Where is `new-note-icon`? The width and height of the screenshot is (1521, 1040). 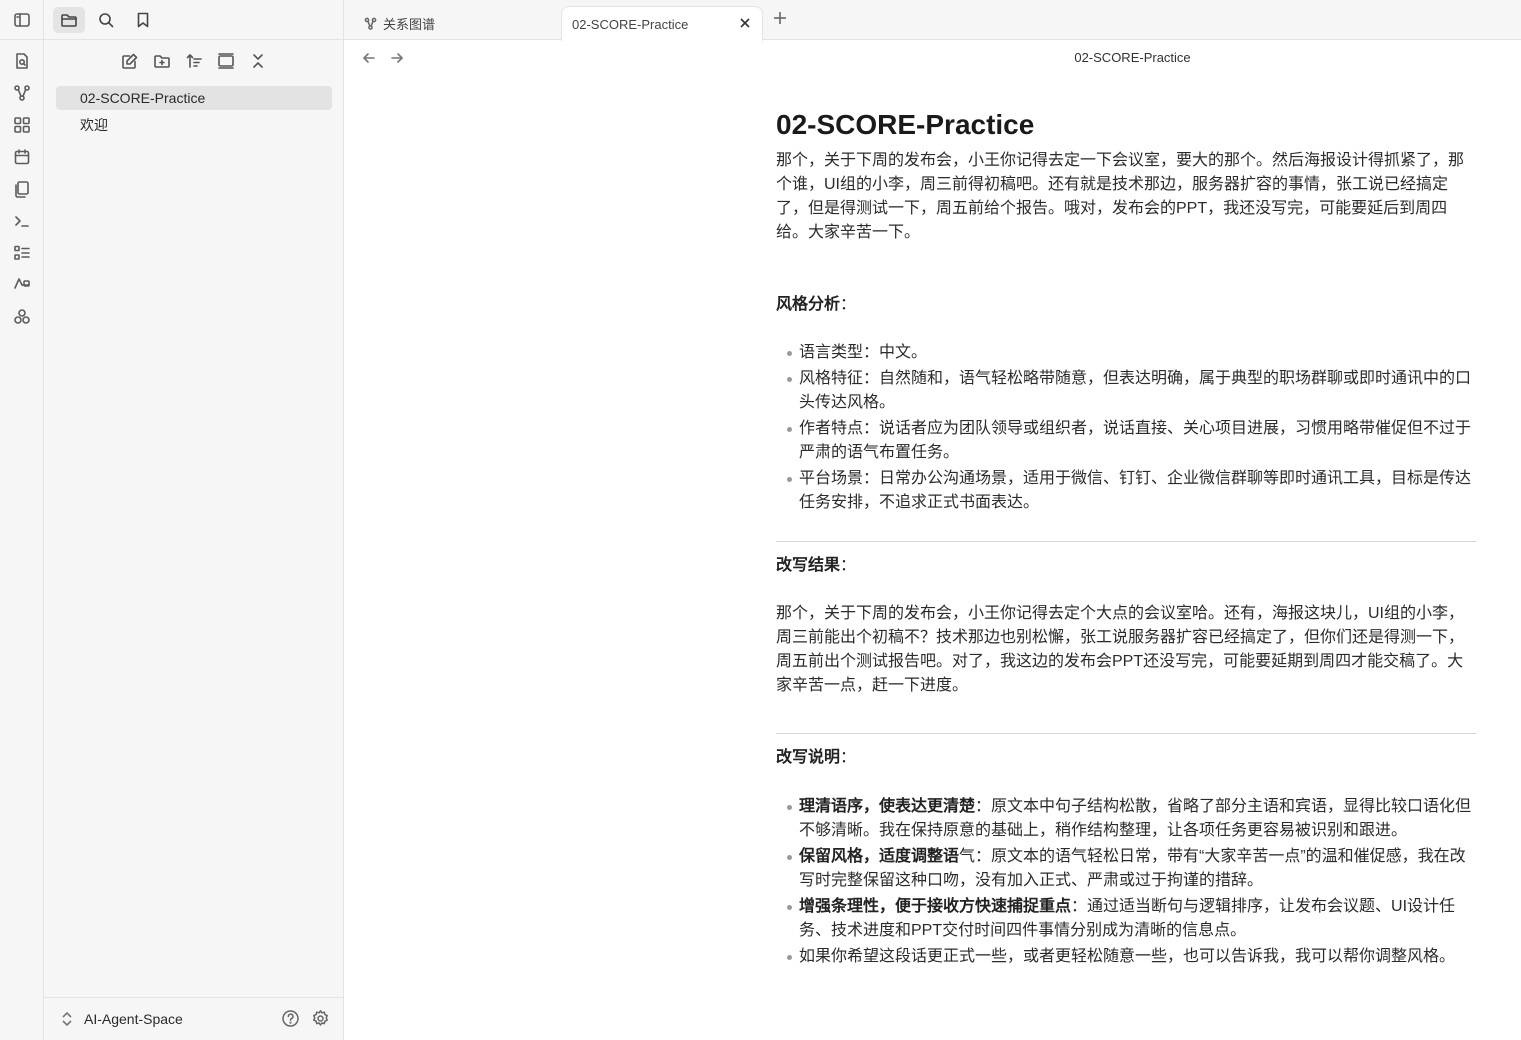
new-note-icon is located at coordinates (130, 61).